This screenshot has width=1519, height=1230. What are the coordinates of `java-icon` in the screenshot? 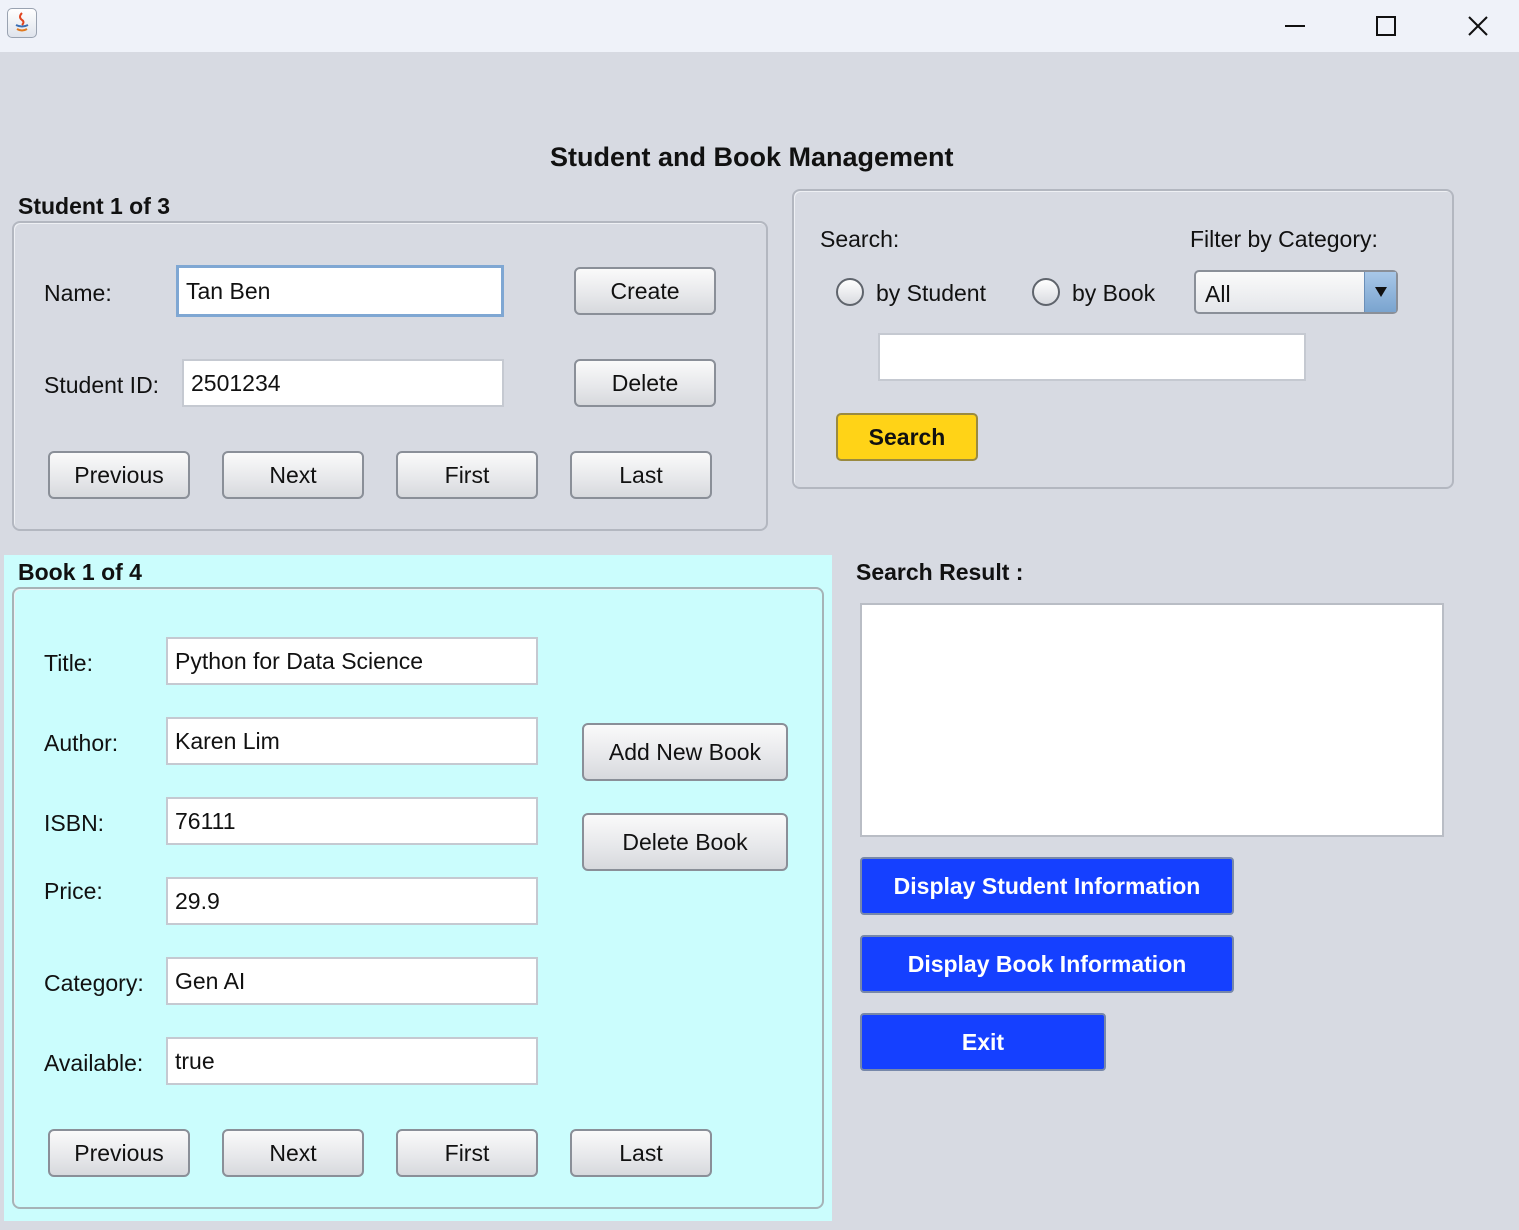 It's located at (22, 23).